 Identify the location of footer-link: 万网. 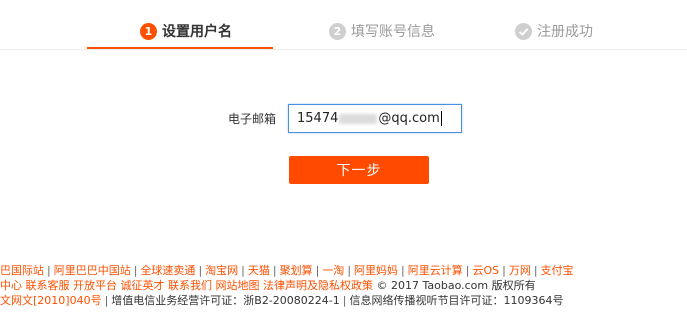
(520, 270).